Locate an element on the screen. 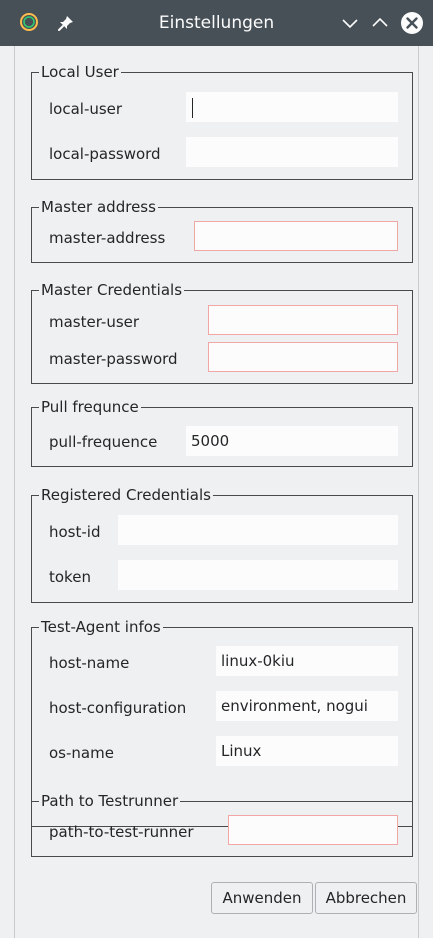  path-to-test-runner-label: path-to-test-runner is located at coordinates (121, 832).